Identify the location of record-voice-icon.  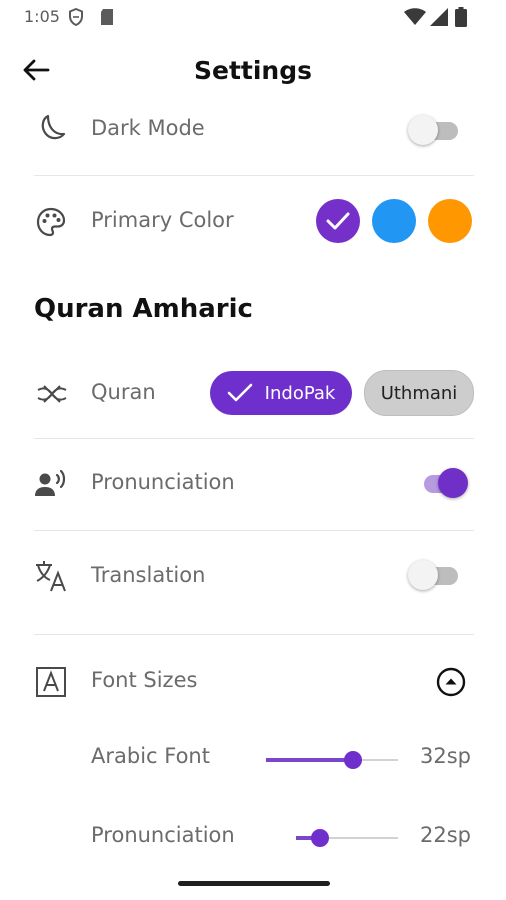
(50, 484).